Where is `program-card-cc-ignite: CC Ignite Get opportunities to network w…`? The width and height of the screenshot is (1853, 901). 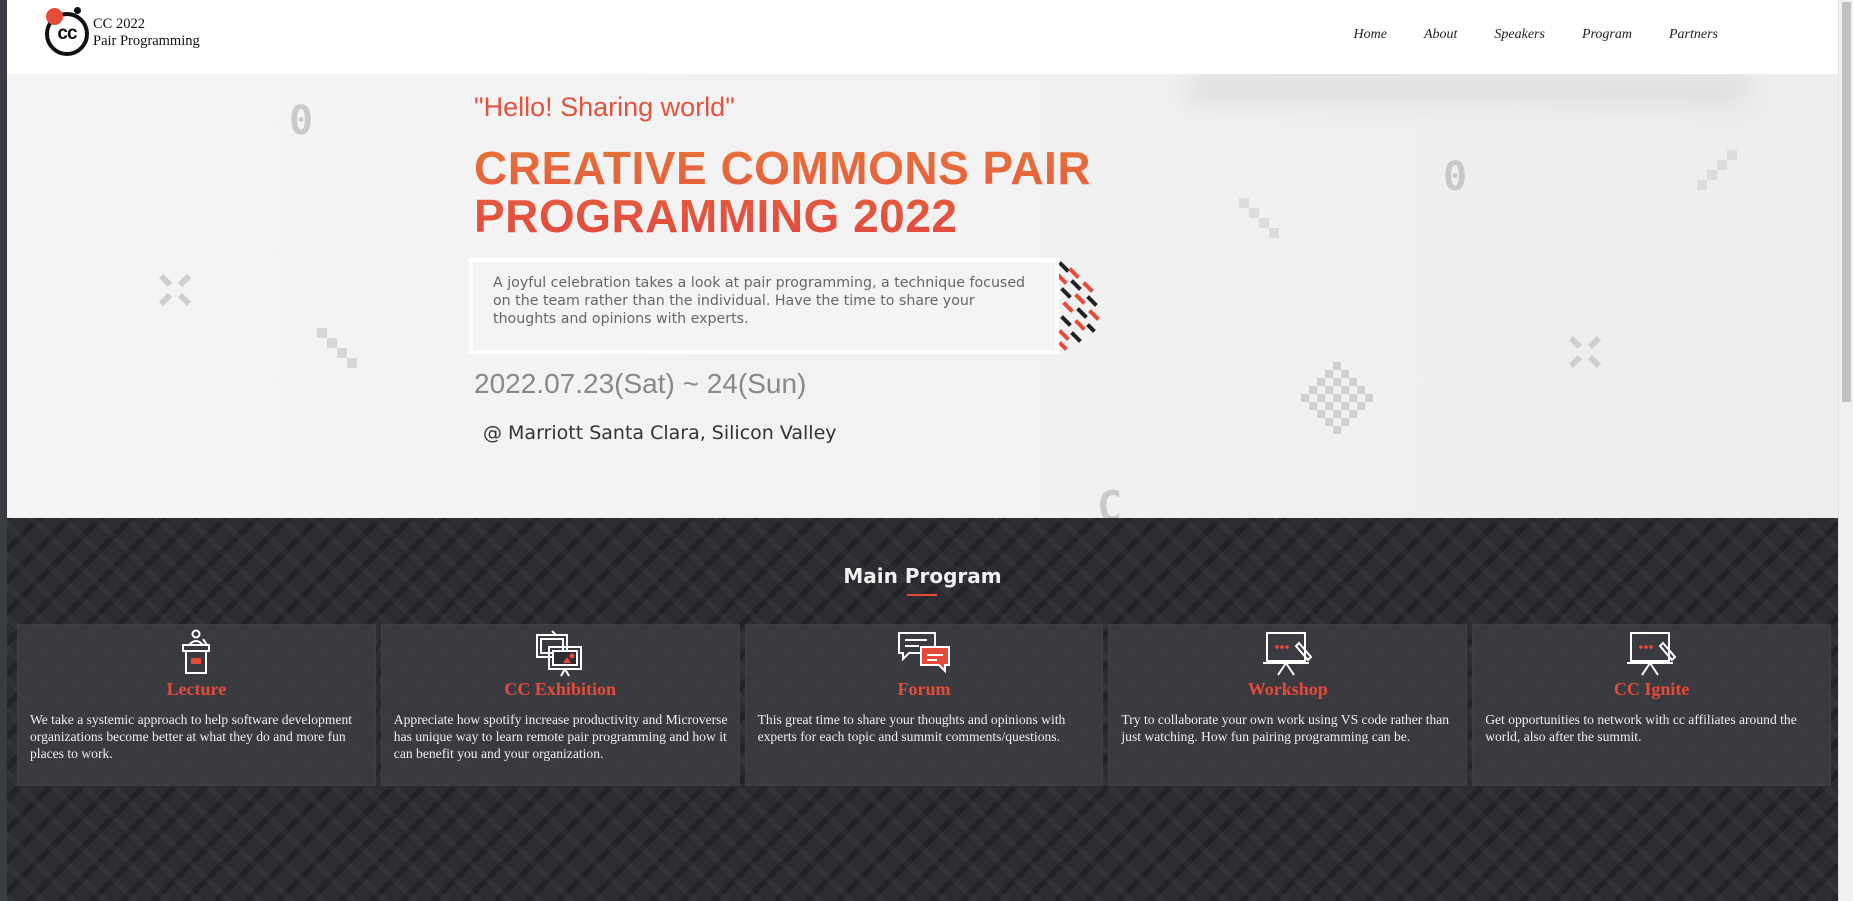
program-card-cc-ignite: CC Ignite Get opportunities to network w… is located at coordinates (1651, 705).